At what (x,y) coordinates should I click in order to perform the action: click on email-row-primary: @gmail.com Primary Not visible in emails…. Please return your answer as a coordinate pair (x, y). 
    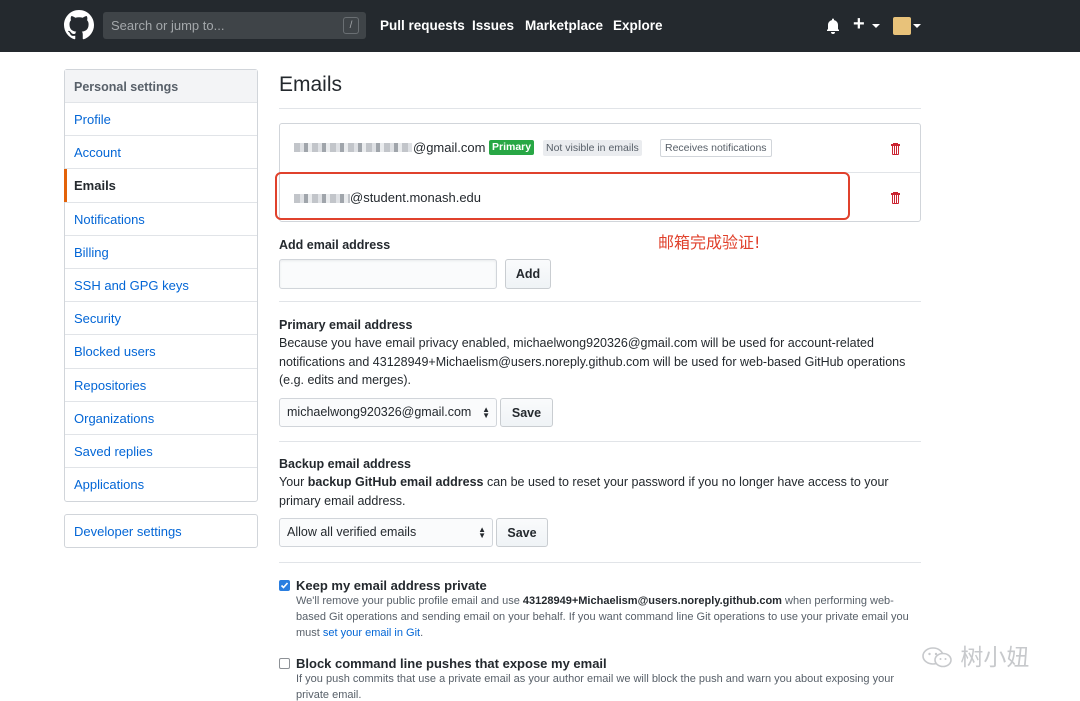
    Looking at the image, I should click on (600, 148).